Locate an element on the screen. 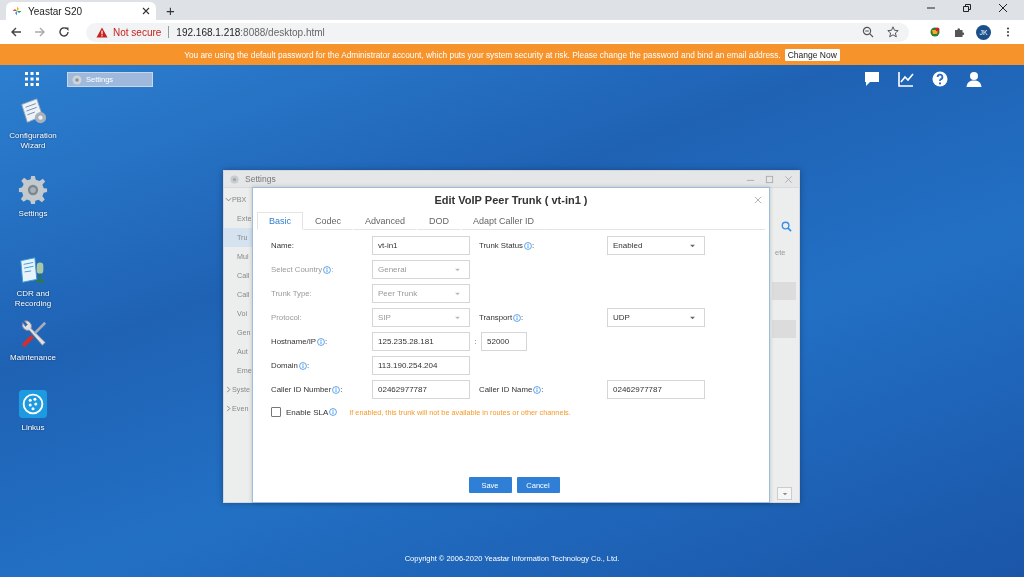 This screenshot has height=577, width=1024. dropdown is located at coordinates (784, 493).